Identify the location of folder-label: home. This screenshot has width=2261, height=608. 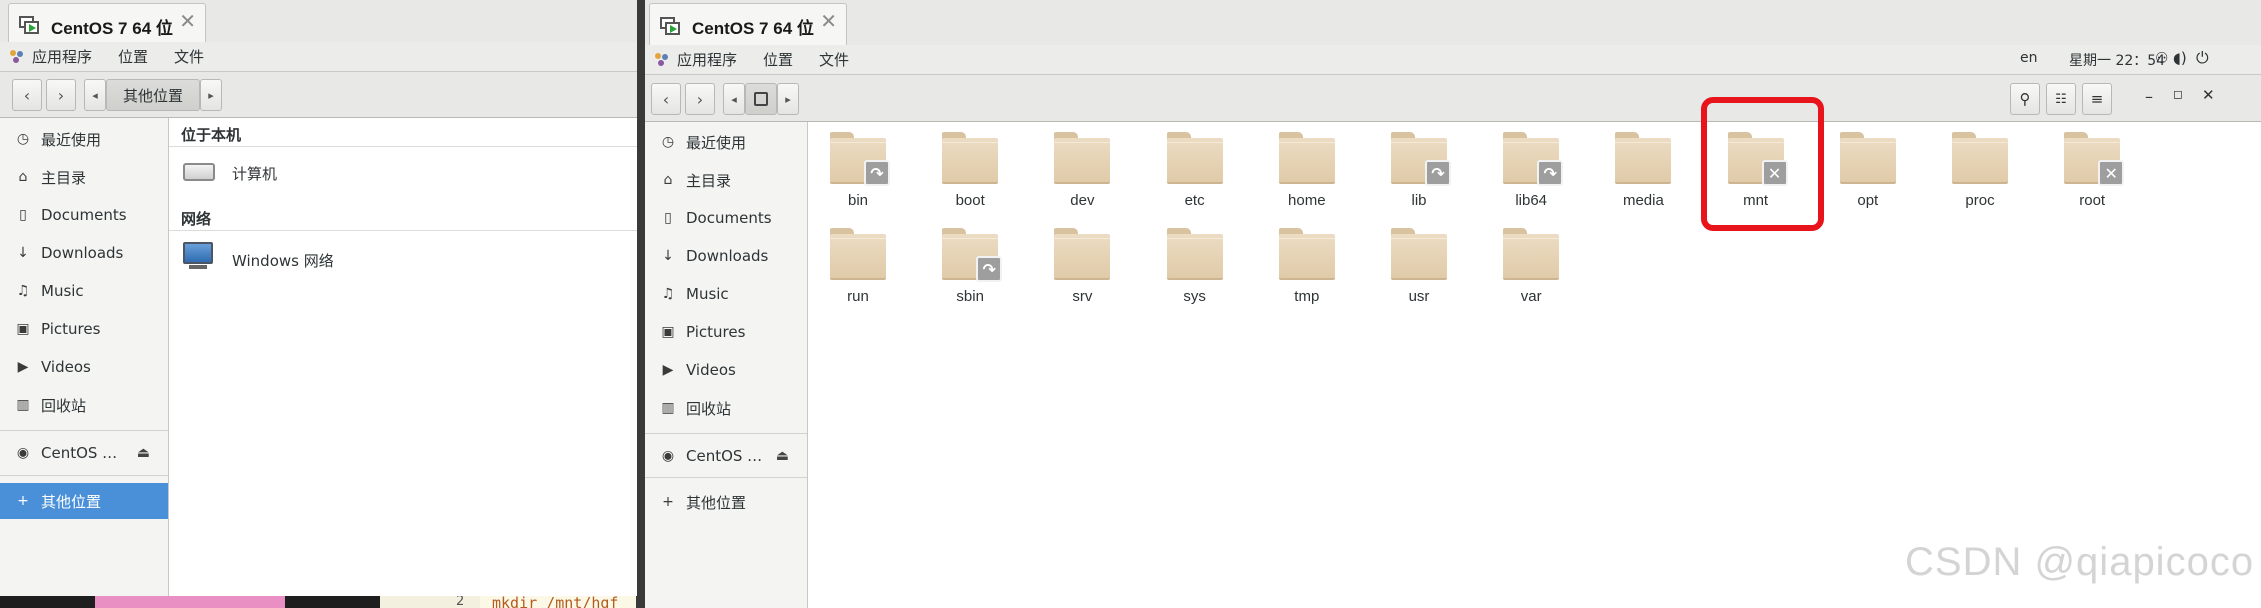
(1307, 200).